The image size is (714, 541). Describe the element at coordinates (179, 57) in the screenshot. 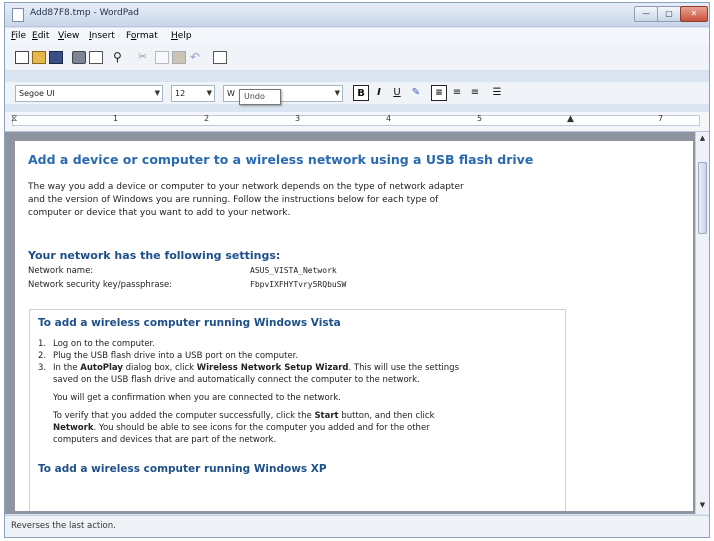

I see `paste-icon` at that location.